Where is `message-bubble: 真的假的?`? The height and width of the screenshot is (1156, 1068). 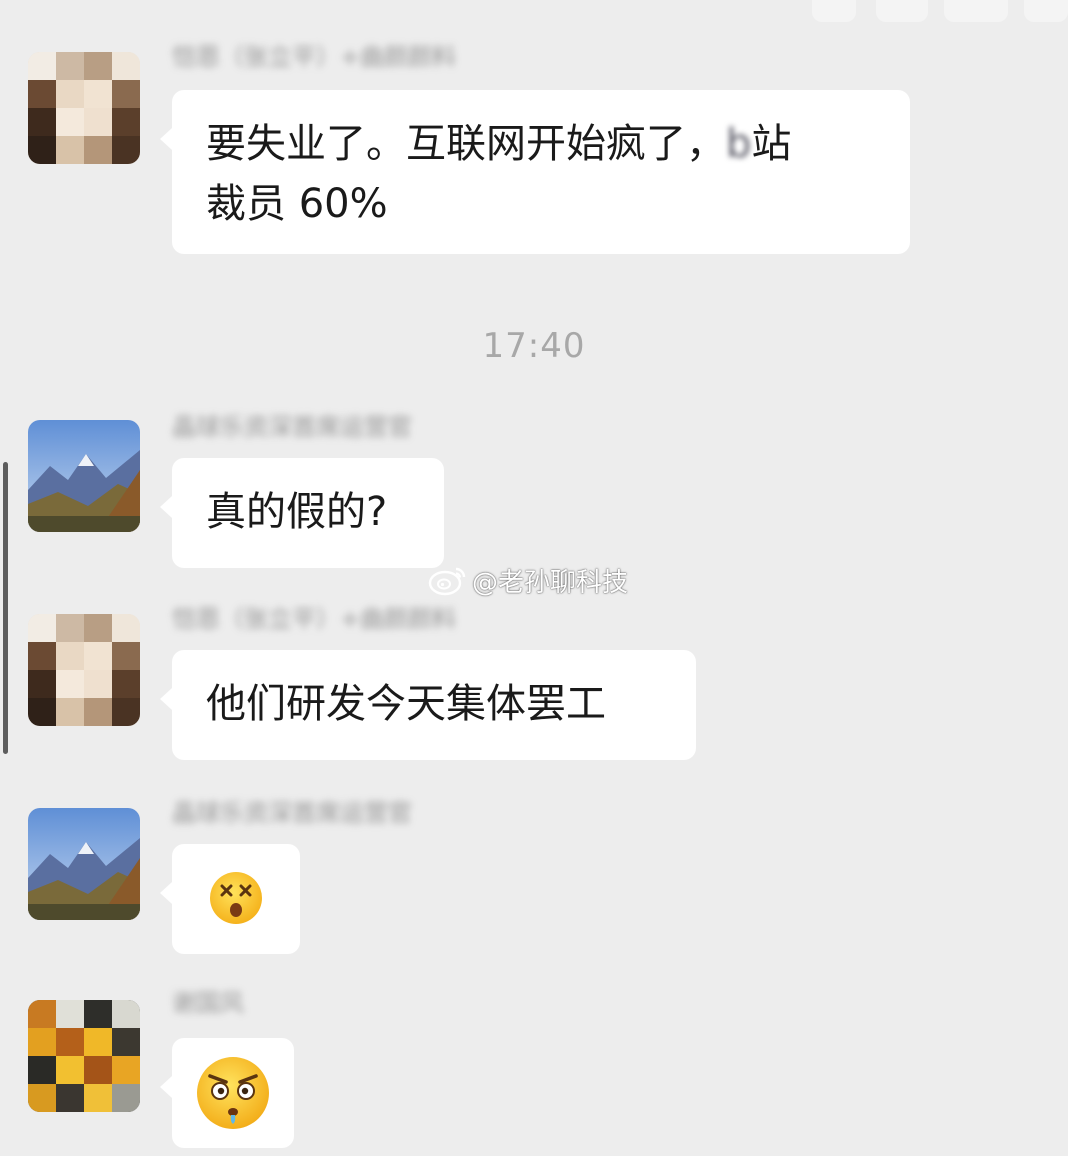 message-bubble: 真的假的? is located at coordinates (302, 513).